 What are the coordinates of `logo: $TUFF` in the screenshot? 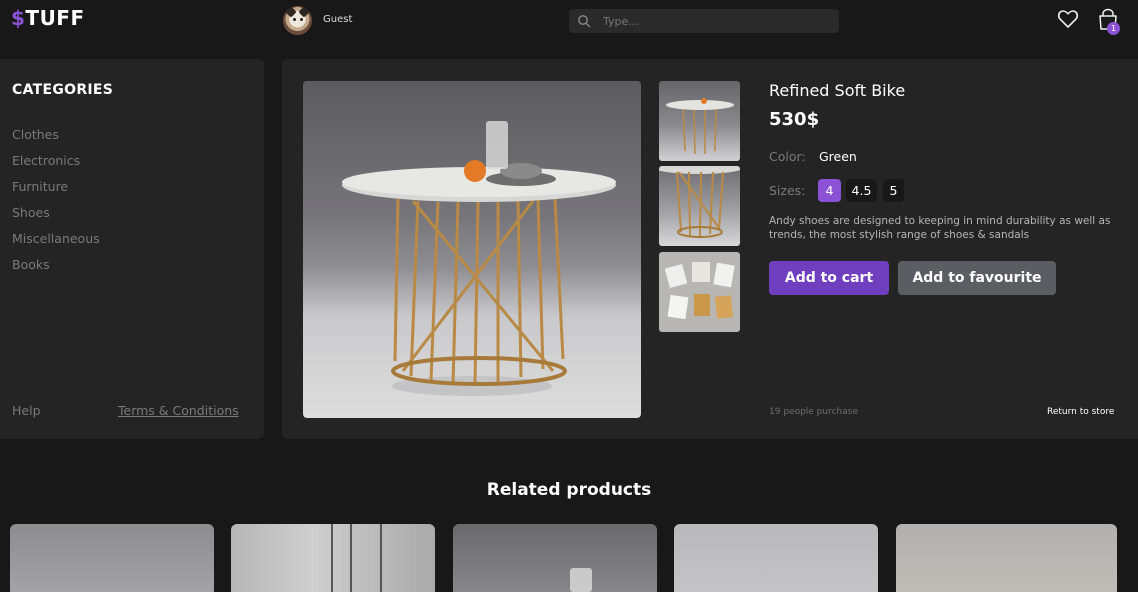 It's located at (48, 18).